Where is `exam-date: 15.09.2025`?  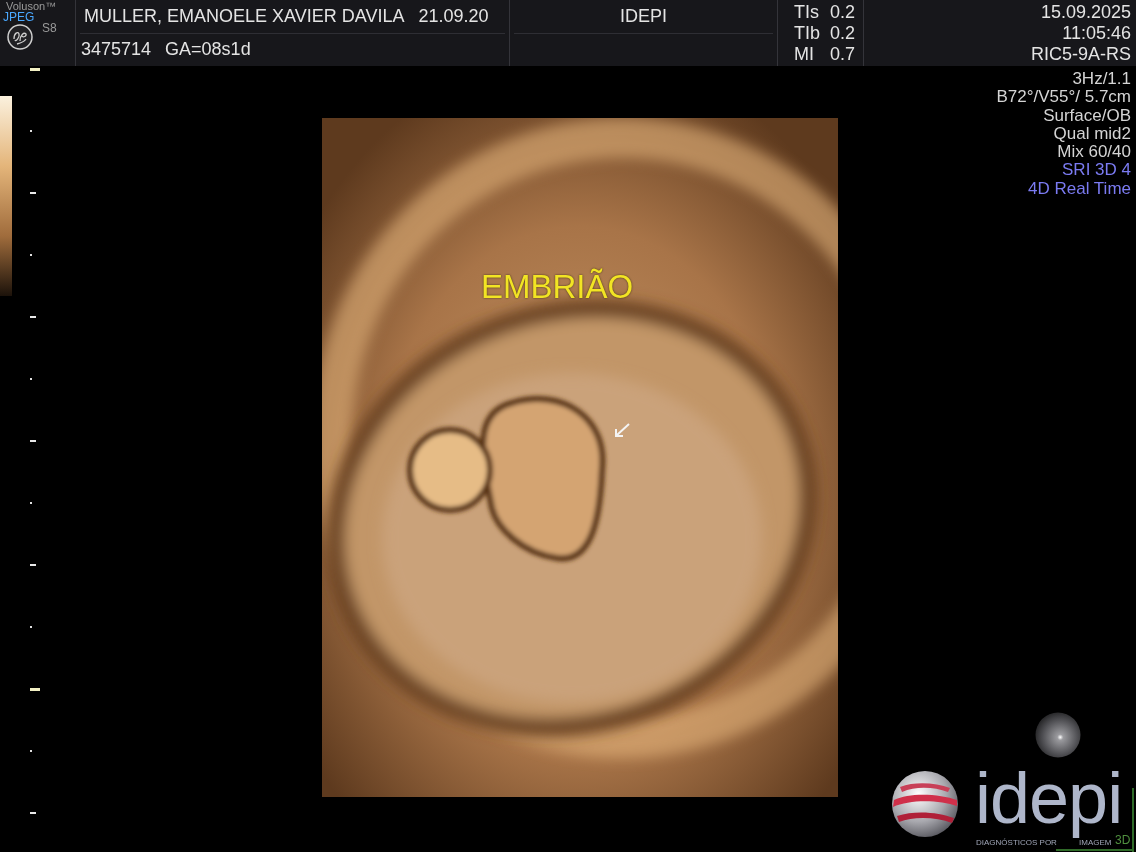
exam-date: 15.09.2025 is located at coordinates (1085, 12).